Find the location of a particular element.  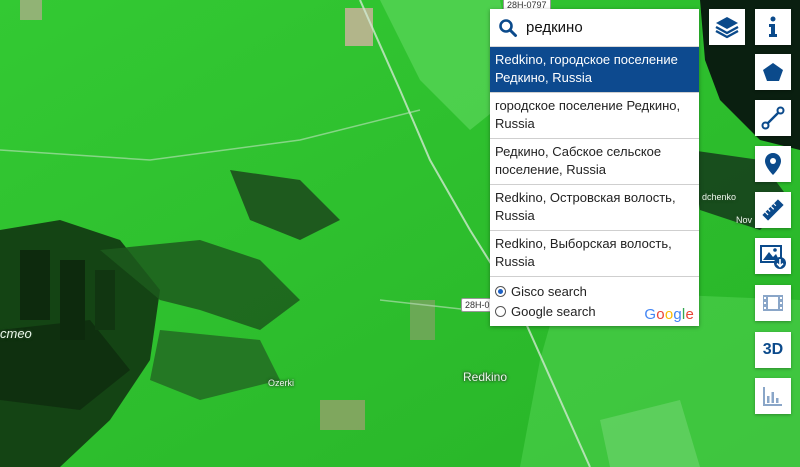

film-icon is located at coordinates (773, 303).